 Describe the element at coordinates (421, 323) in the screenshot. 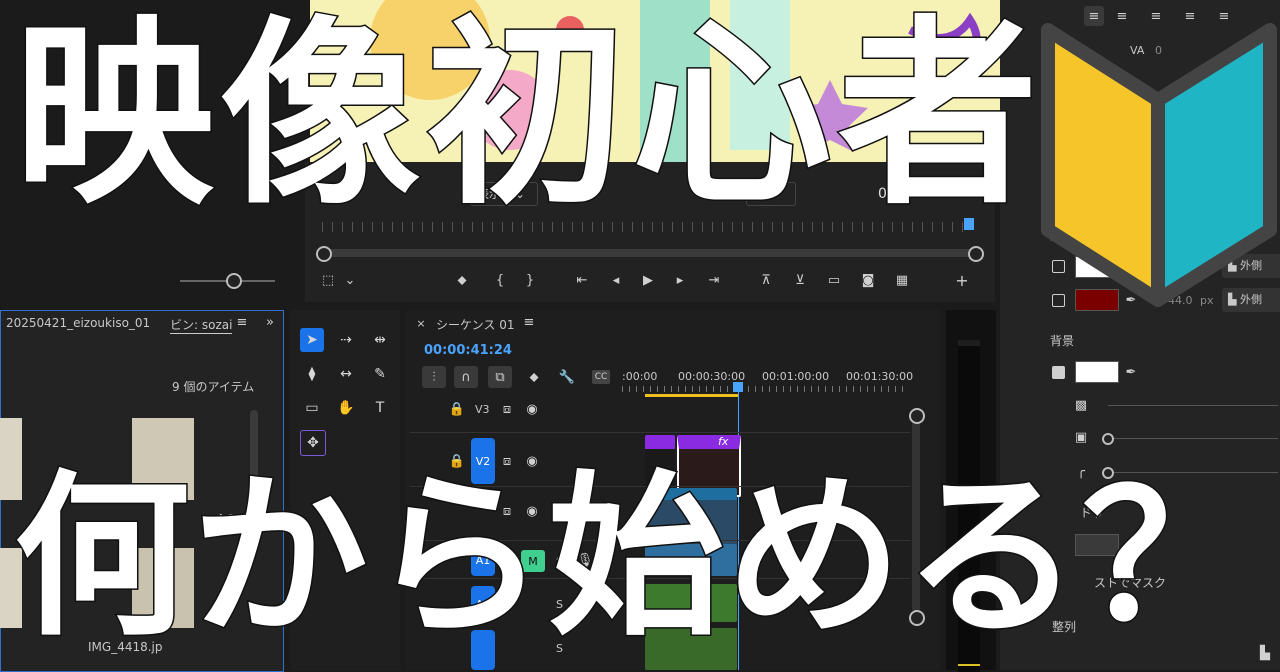

I see `close-icon: ×` at that location.